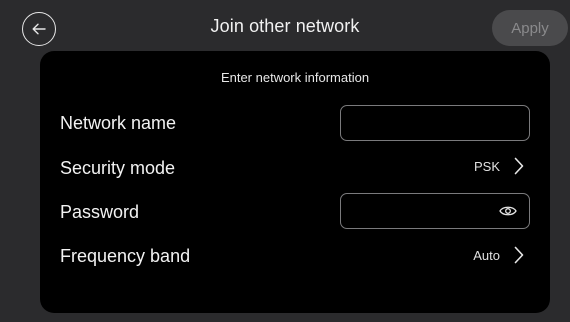 The width and height of the screenshot is (570, 322). Describe the element at coordinates (486, 166) in the screenshot. I see `security-mode-value: PSK` at that location.